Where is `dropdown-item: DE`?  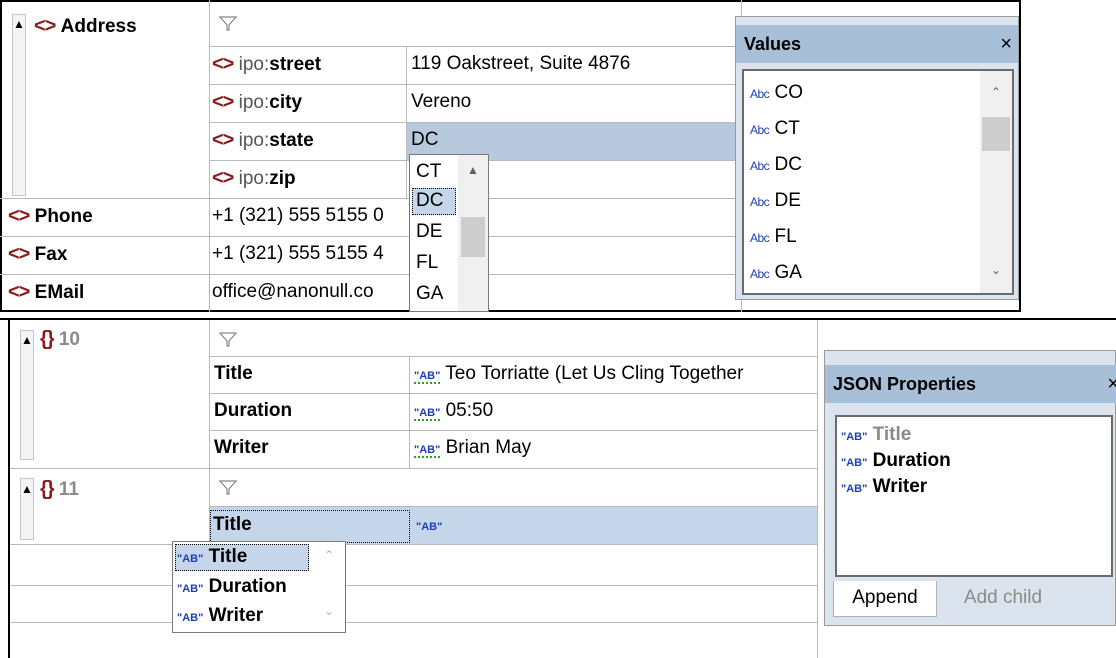
dropdown-item: DE is located at coordinates (429, 232).